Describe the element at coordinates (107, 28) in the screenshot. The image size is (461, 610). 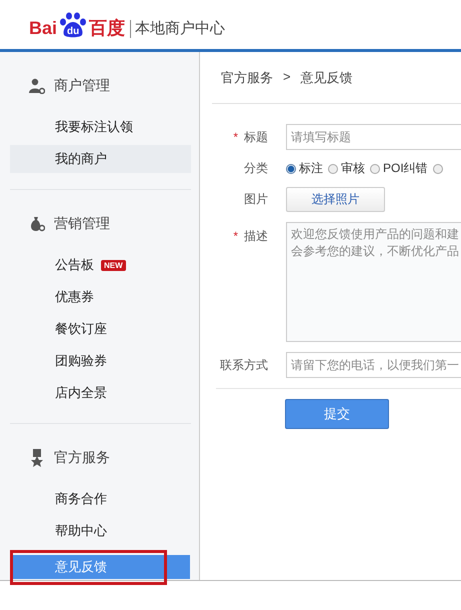
I see `logo-text: 百度` at that location.